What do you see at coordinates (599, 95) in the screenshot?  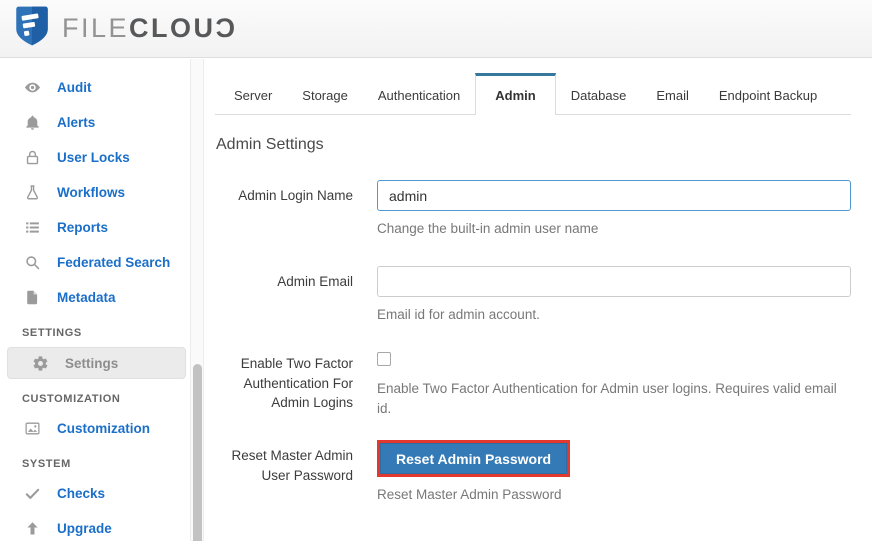 I see `tab-database: Database` at bounding box center [599, 95].